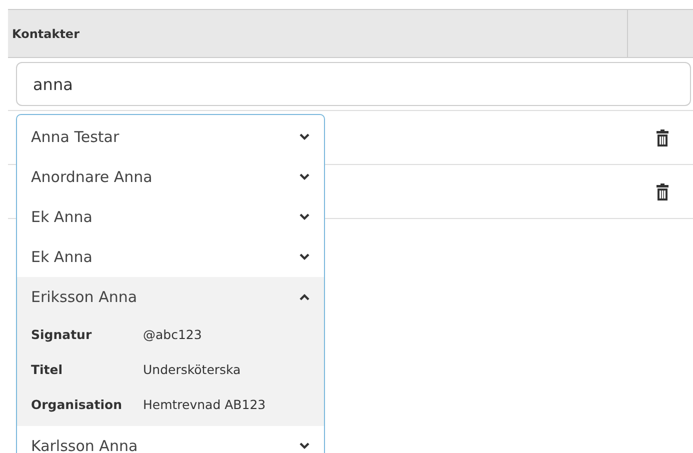 The height and width of the screenshot is (453, 693). Describe the element at coordinates (353, 84) in the screenshot. I see `search-field: anna` at that location.